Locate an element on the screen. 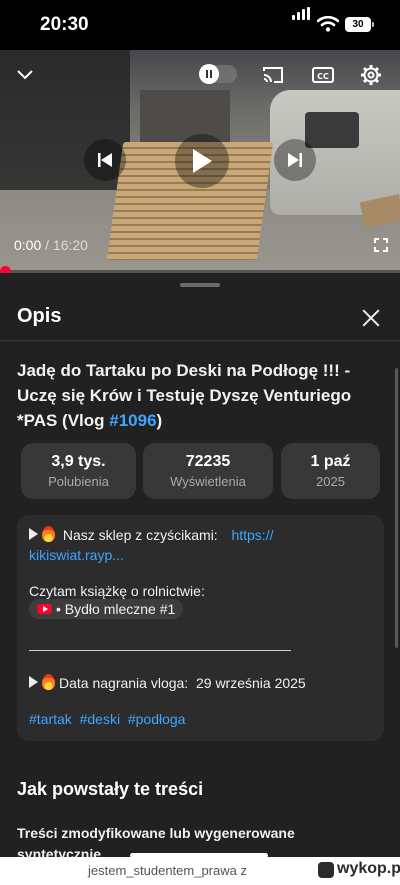 This screenshot has width=400, height=885. battery-icon: 30 is located at coordinates (359, 24).